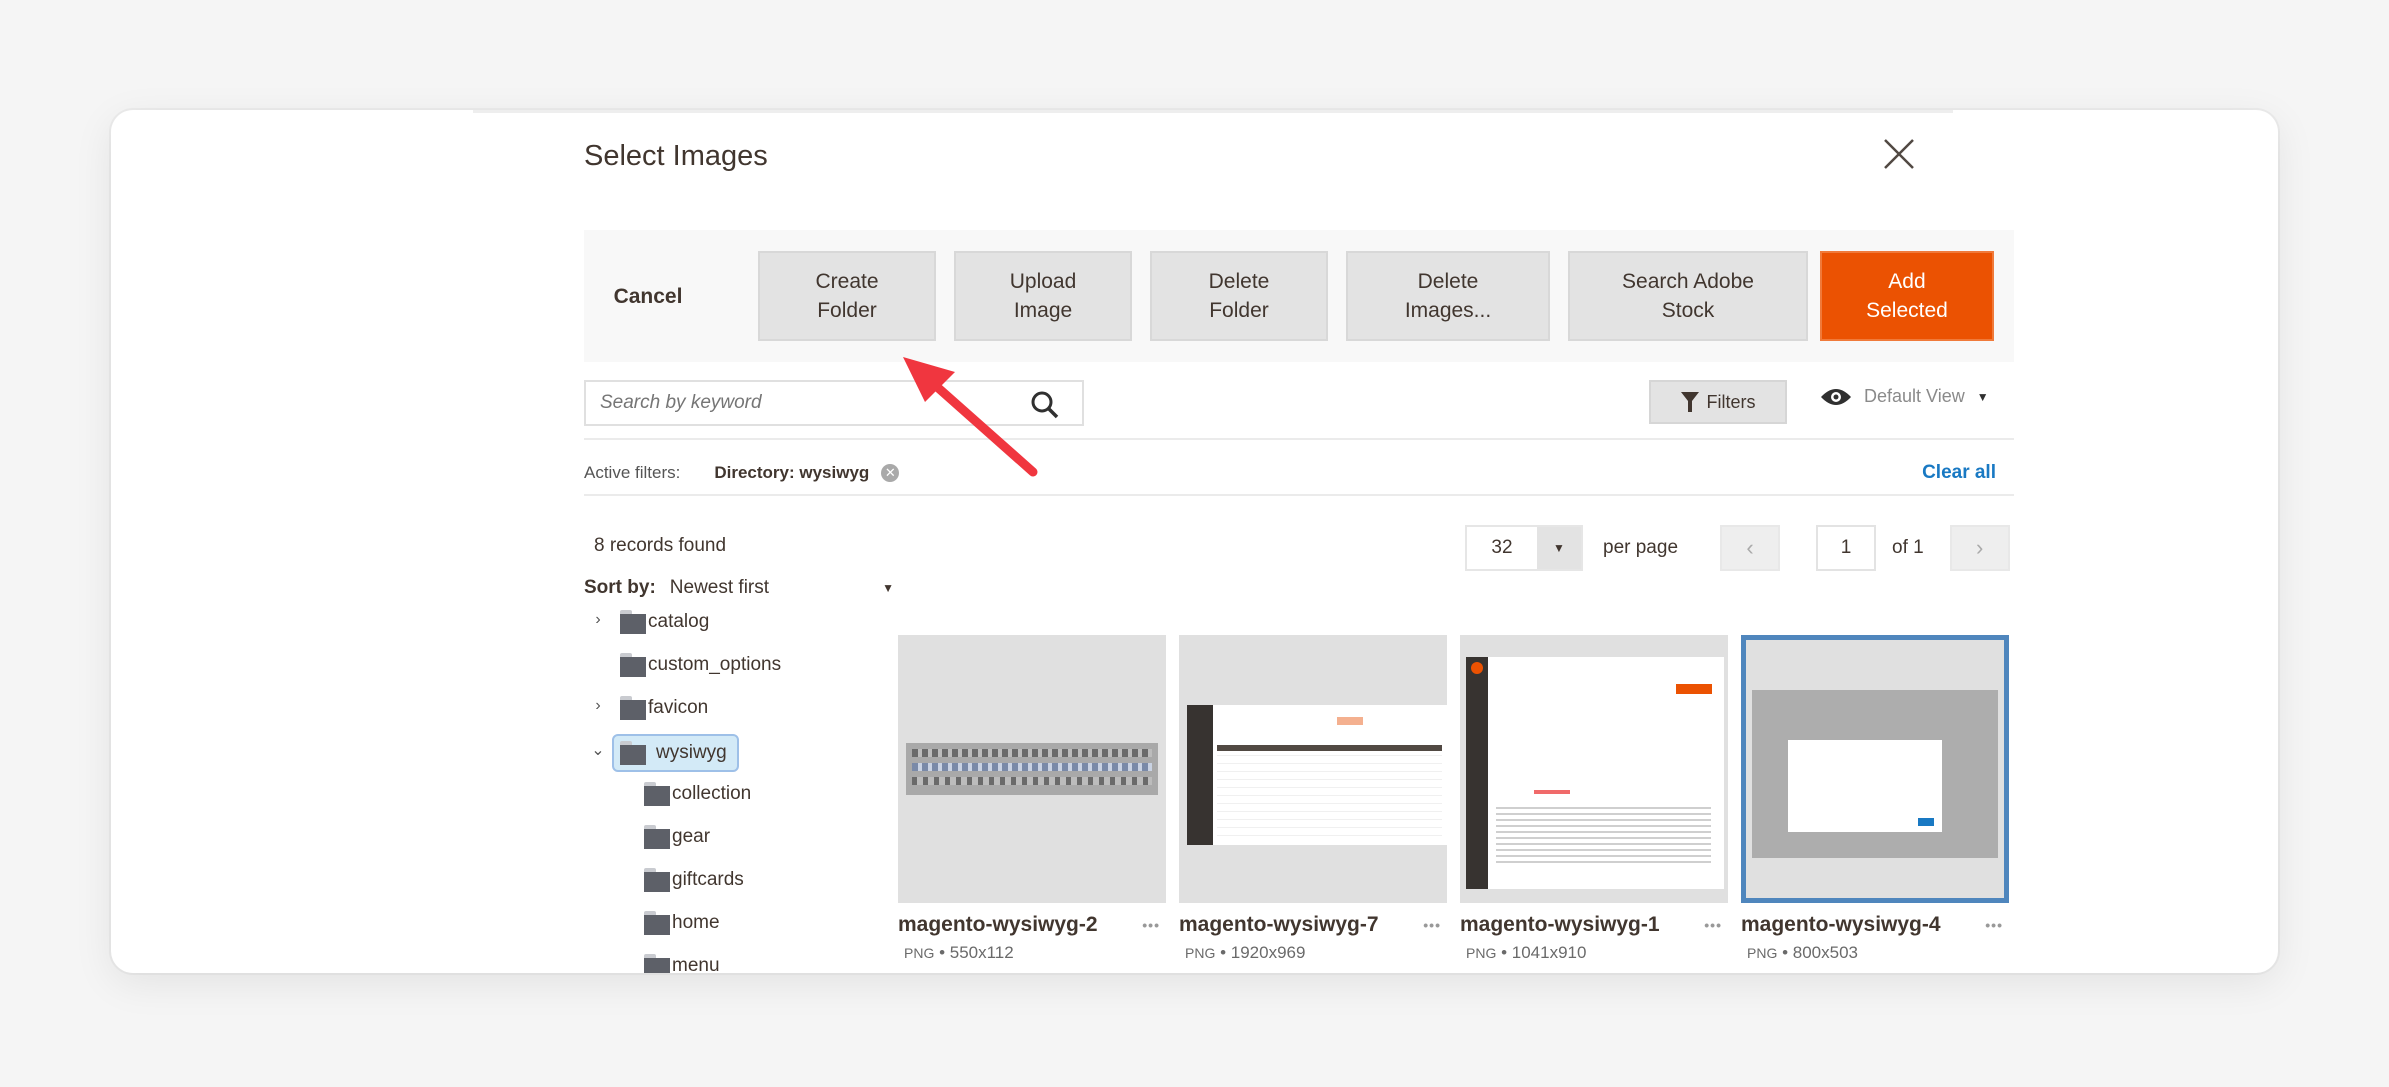 The width and height of the screenshot is (2389, 1087). What do you see at coordinates (676, 156) in the screenshot?
I see `modal-title: Select Images` at bounding box center [676, 156].